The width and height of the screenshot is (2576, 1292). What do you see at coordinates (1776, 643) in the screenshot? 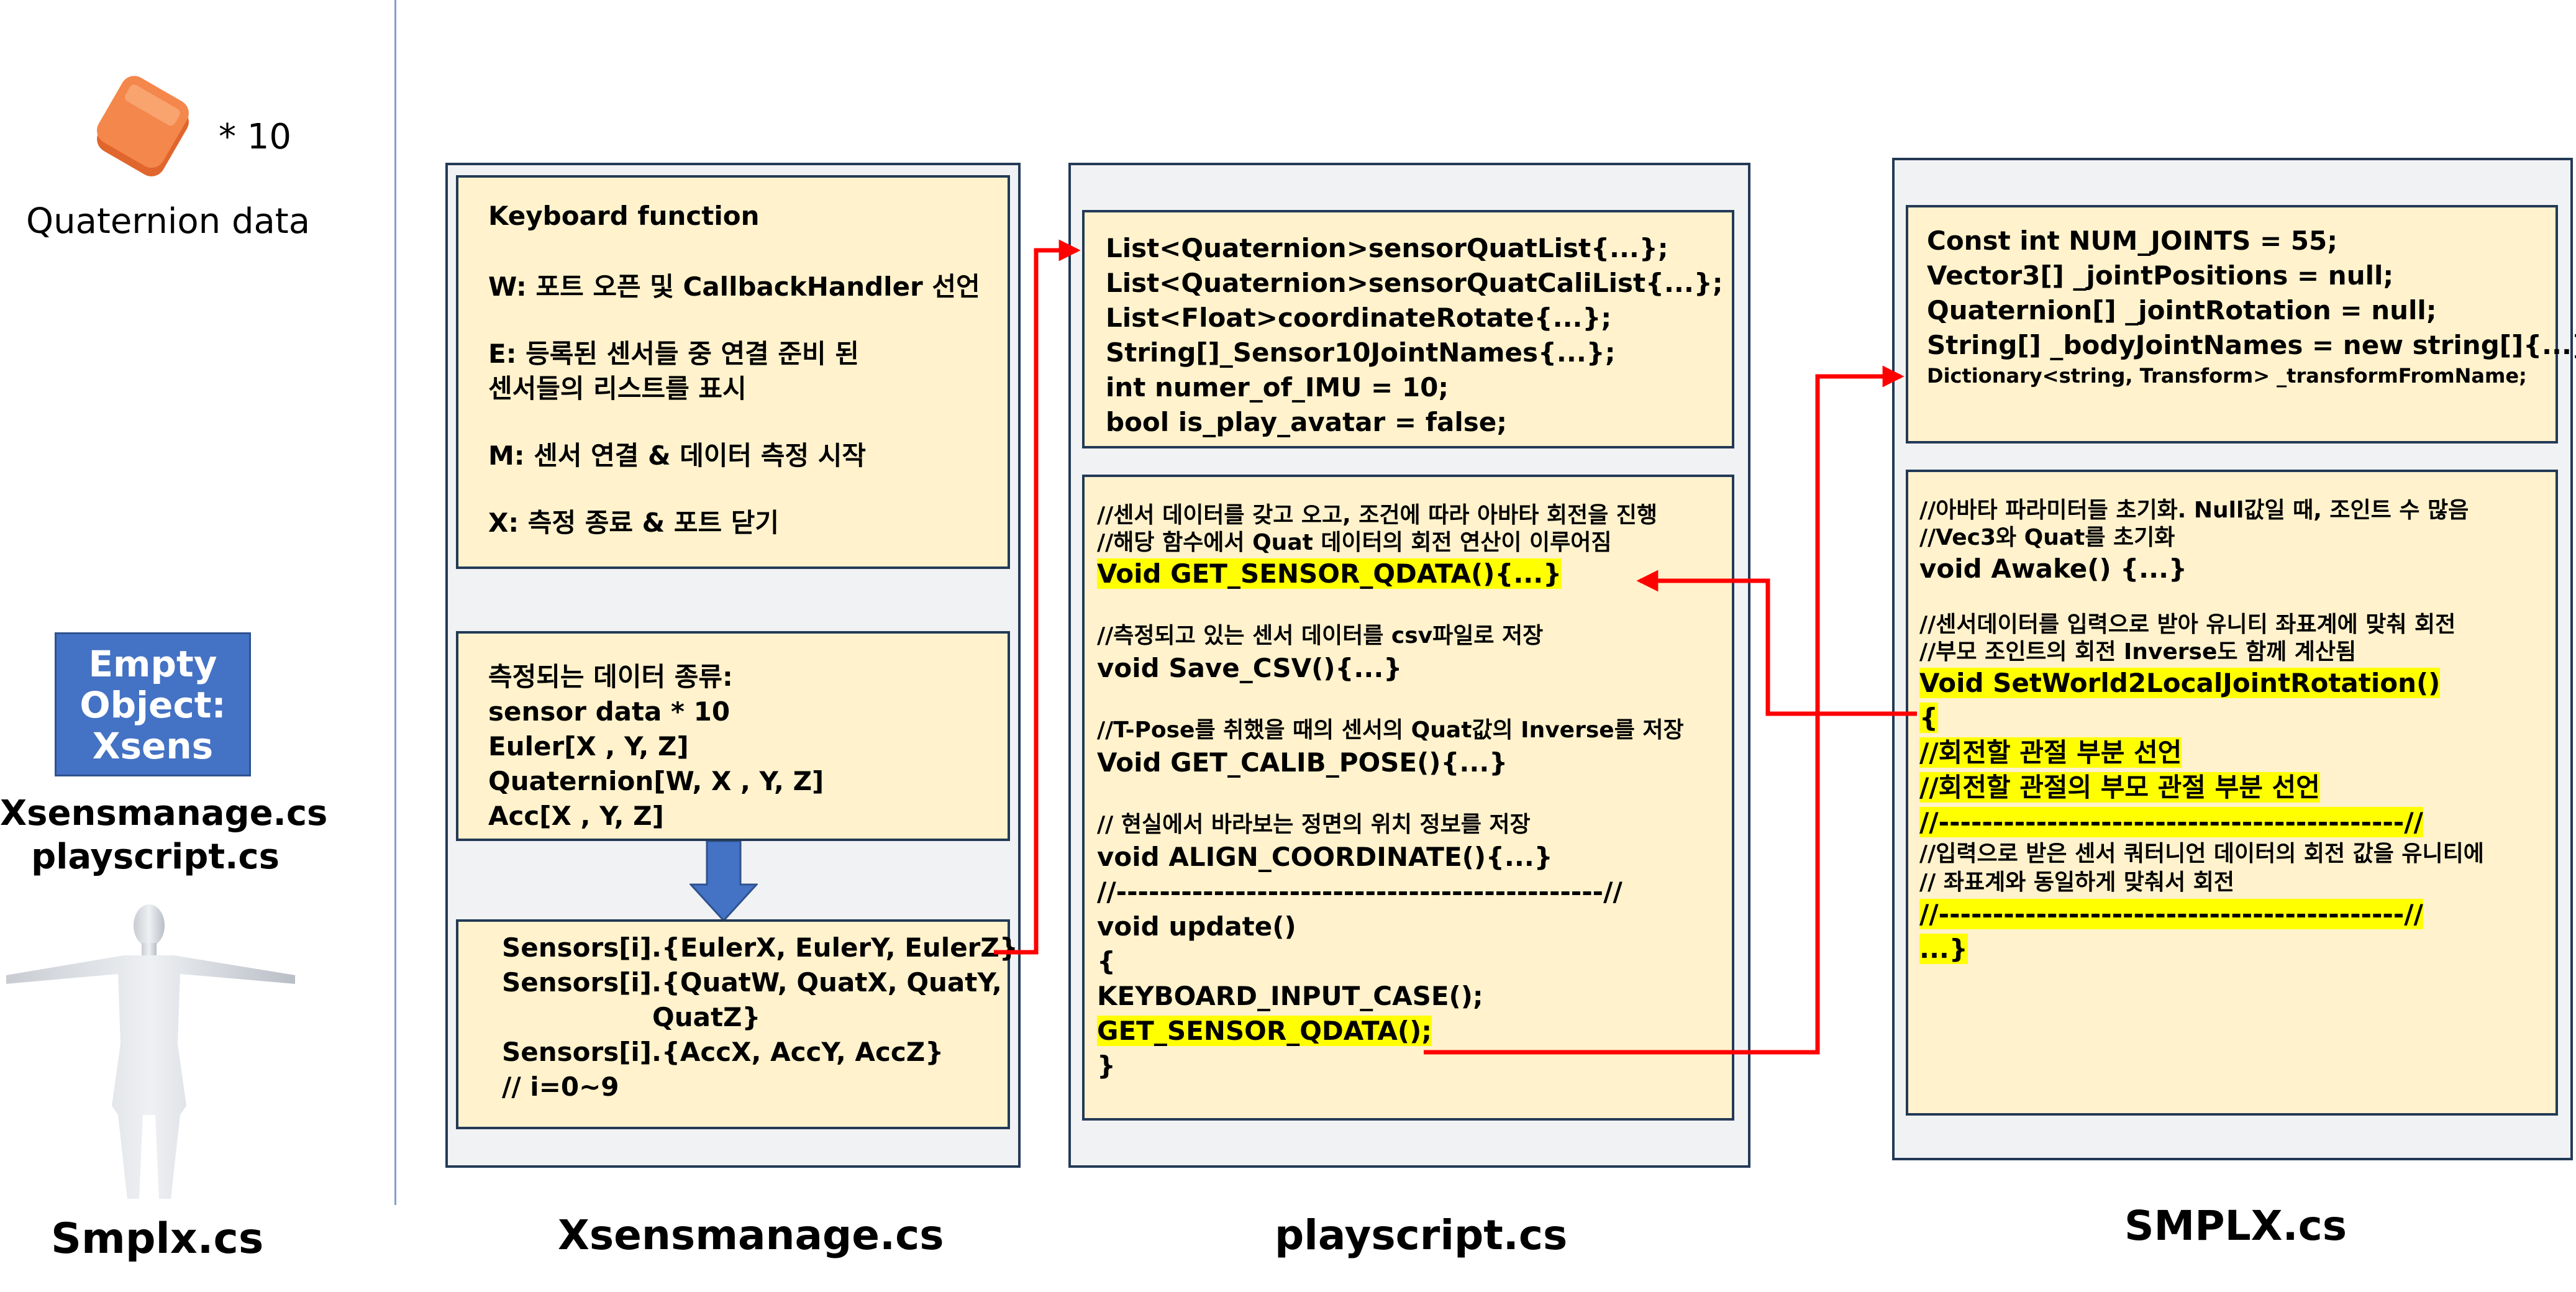
I see `arrow-rotation-to-qdata` at bounding box center [1776, 643].